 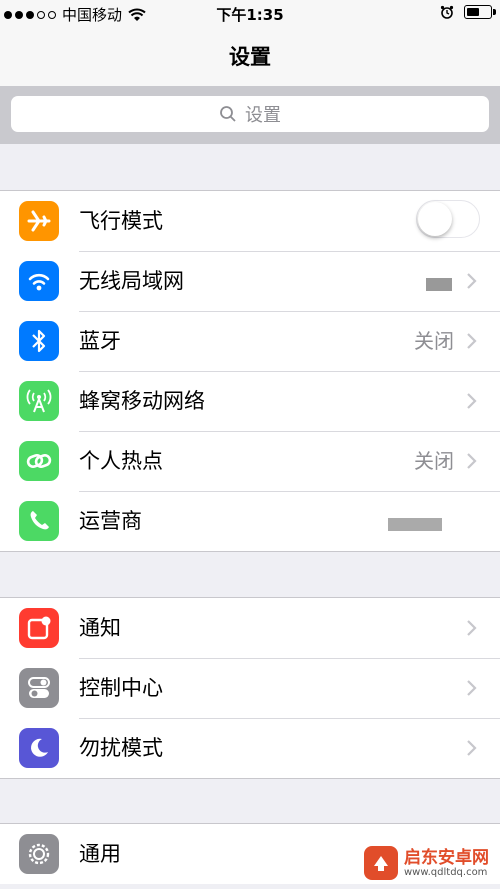 I want to click on watermark-text: 启东安卓网 www.qdltdq.com, so click(x=446, y=863).